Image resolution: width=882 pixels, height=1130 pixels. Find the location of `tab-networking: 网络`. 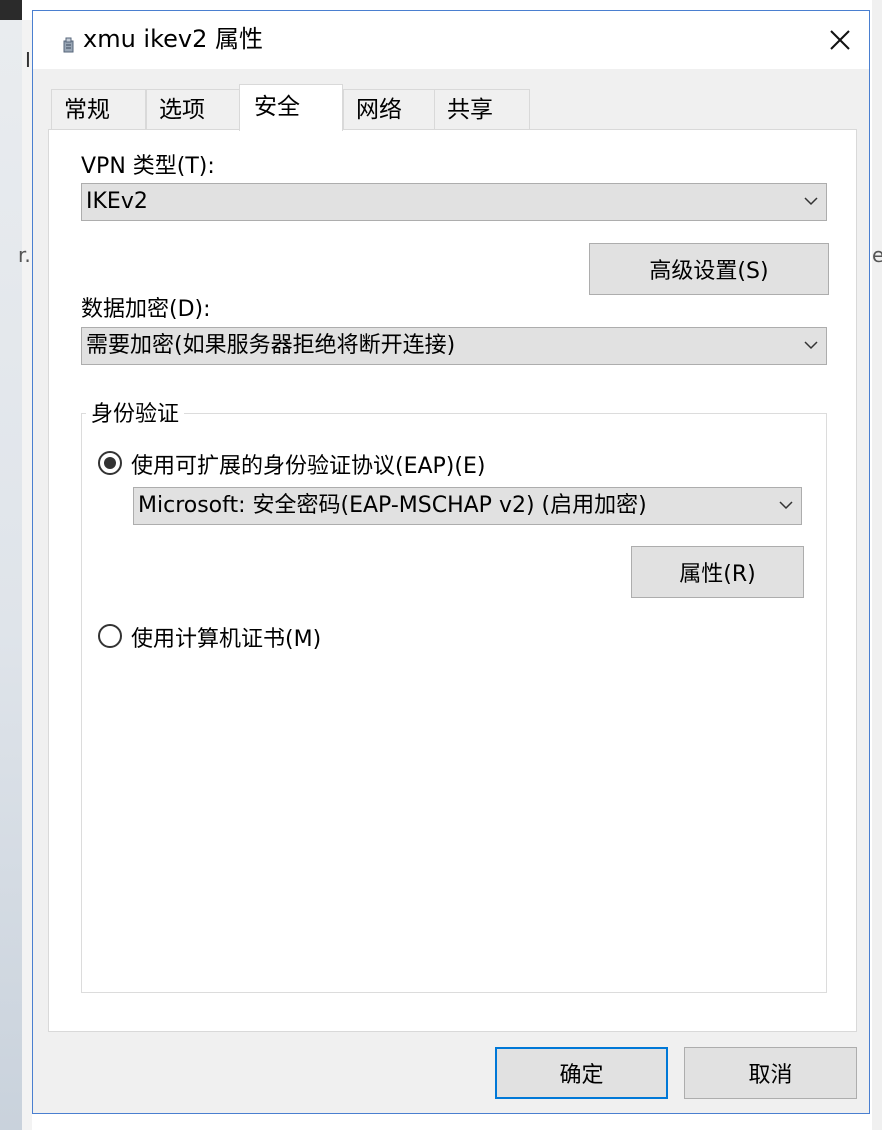

tab-networking: 网络 is located at coordinates (389, 109).